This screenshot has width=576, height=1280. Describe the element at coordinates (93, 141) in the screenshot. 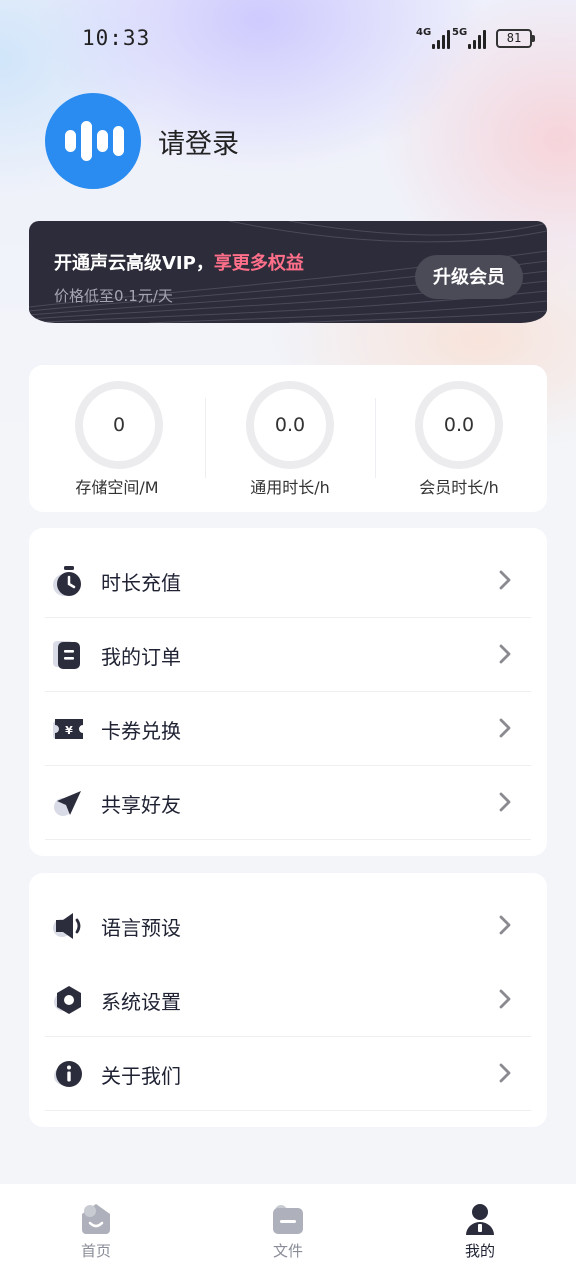

I see `avatar` at that location.